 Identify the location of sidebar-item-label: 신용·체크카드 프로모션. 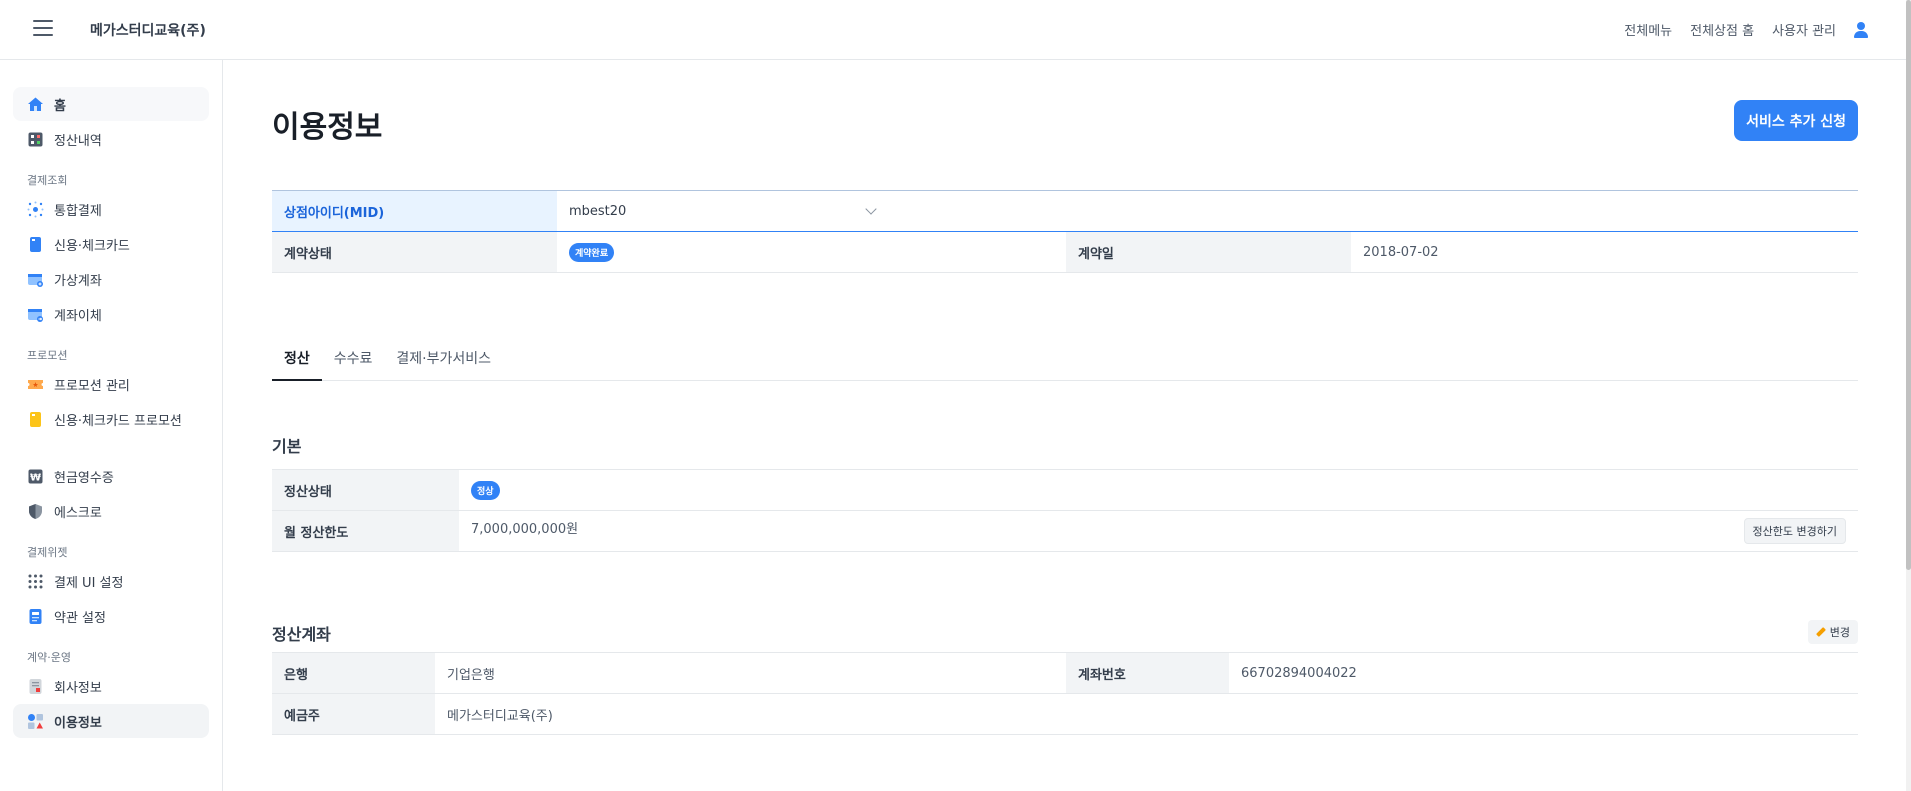
(118, 421).